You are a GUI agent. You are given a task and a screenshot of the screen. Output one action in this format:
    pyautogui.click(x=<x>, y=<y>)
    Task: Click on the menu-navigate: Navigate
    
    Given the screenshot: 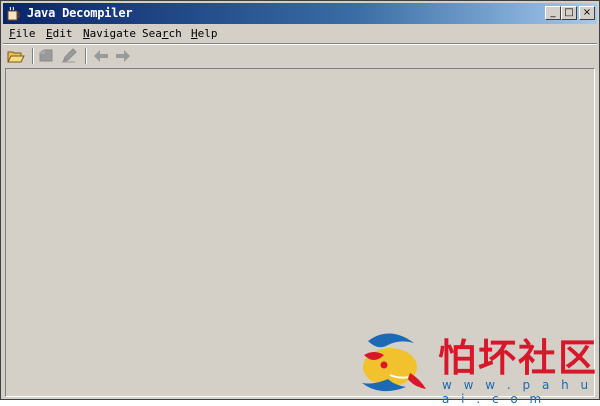 What is the action you would take?
    pyautogui.click(x=109, y=33)
    